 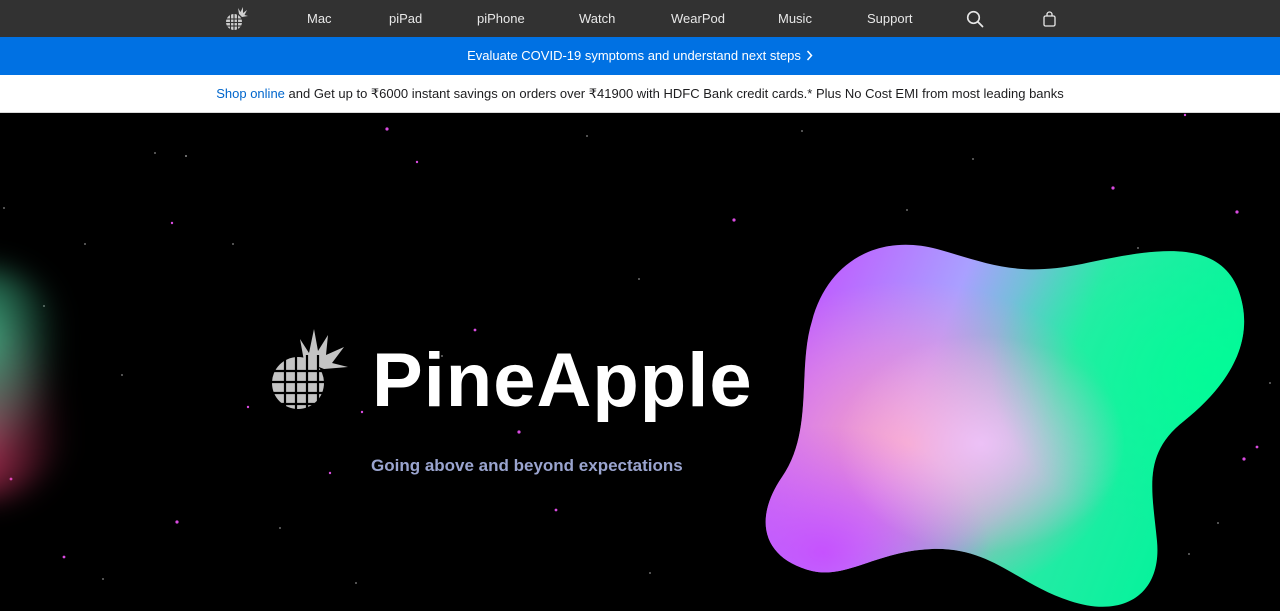 What do you see at coordinates (597, 18) in the screenshot?
I see `nav-item-watch: Watch` at bounding box center [597, 18].